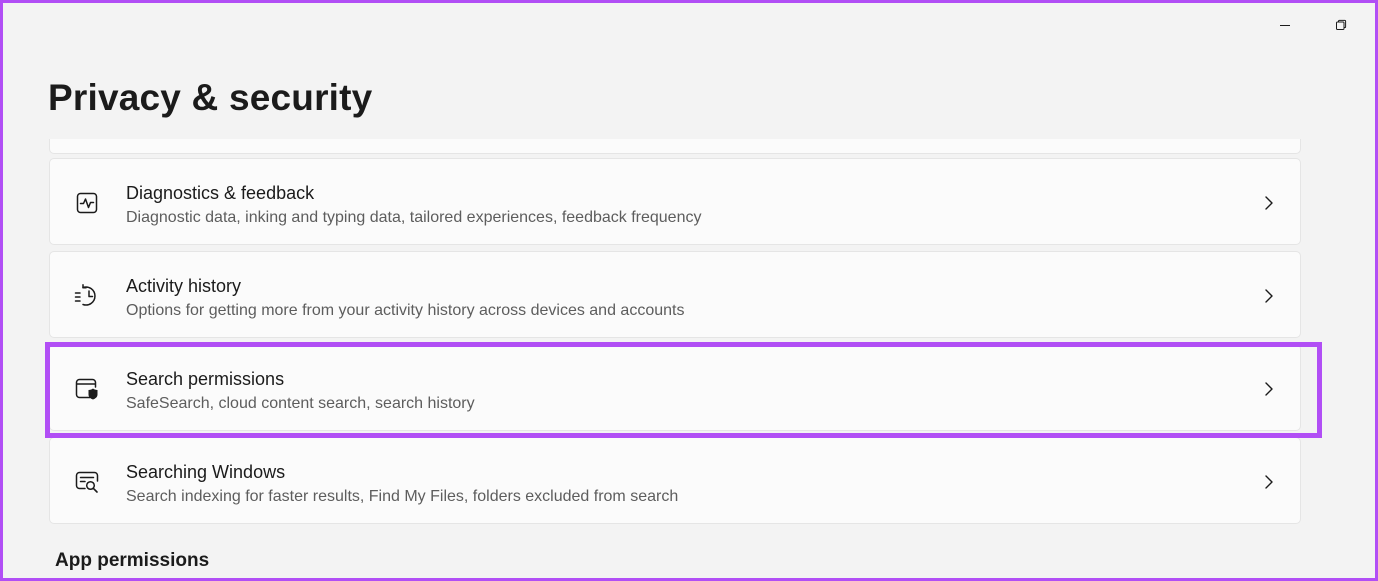  Describe the element at coordinates (220, 193) in the screenshot. I see `settings-card-title: Diagnostics & feedback` at that location.